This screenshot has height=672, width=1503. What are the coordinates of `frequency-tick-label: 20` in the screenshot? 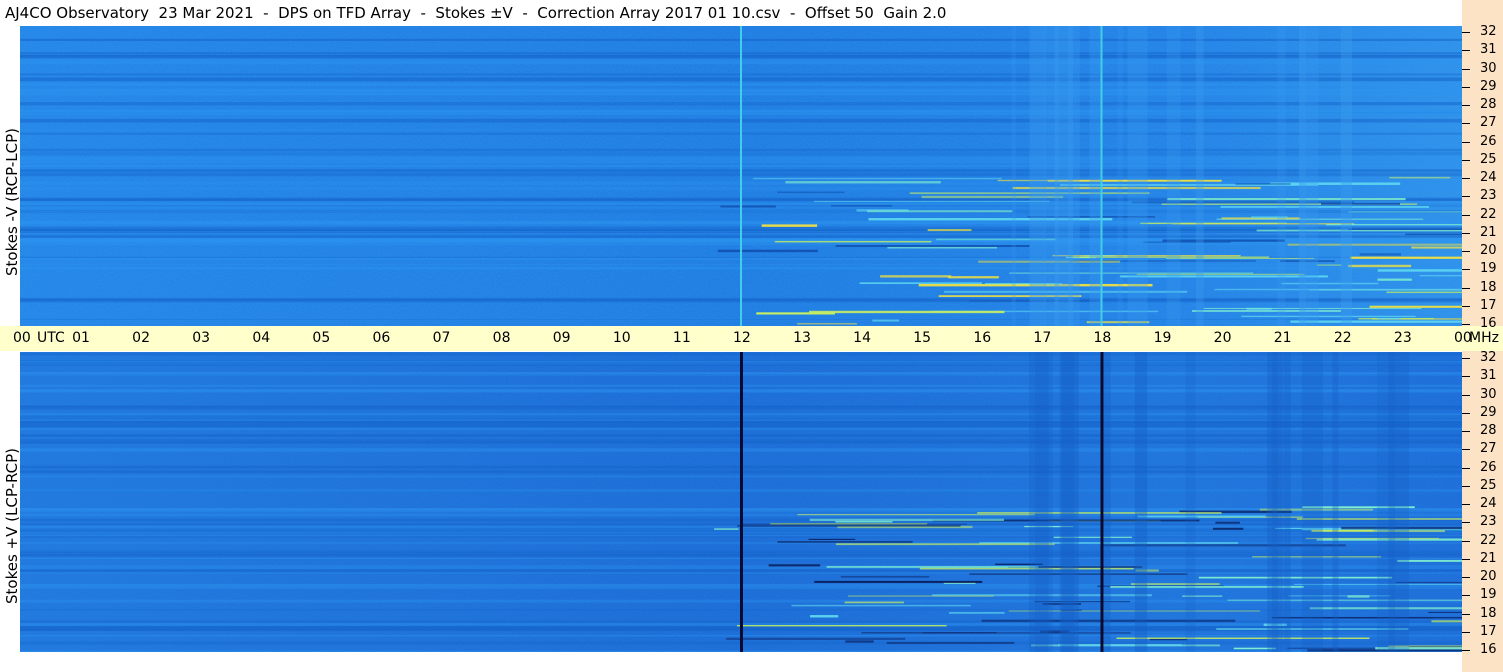 It's located at (1488, 576).